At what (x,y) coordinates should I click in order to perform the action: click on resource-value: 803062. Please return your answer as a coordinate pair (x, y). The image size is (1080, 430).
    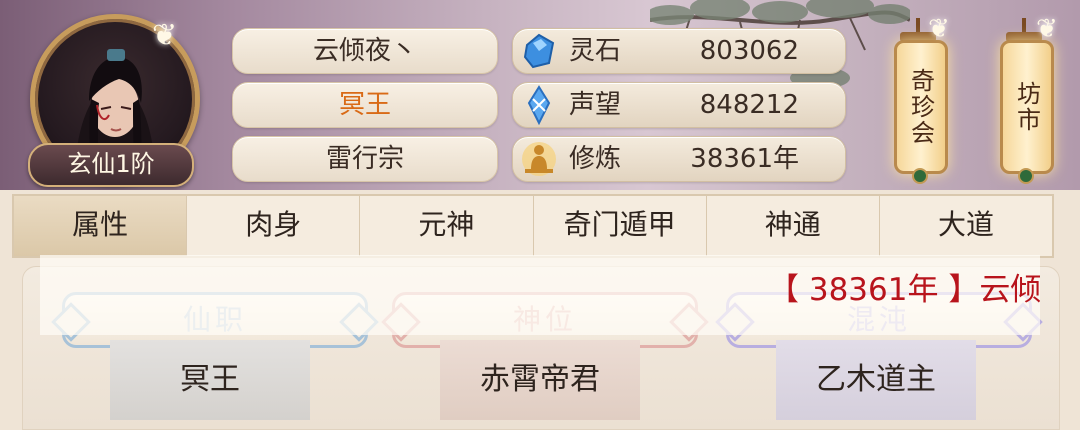
    Looking at the image, I should click on (749, 51).